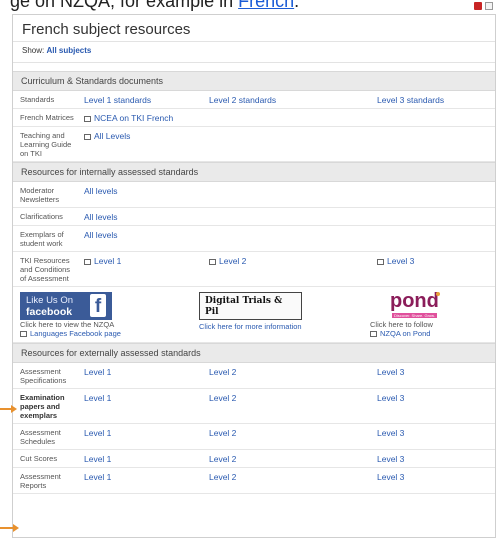 Image resolution: width=501 pixels, height=538 pixels. Describe the element at coordinates (107, 261) in the screenshot. I see `tki-level-1-link: Level 1` at that location.